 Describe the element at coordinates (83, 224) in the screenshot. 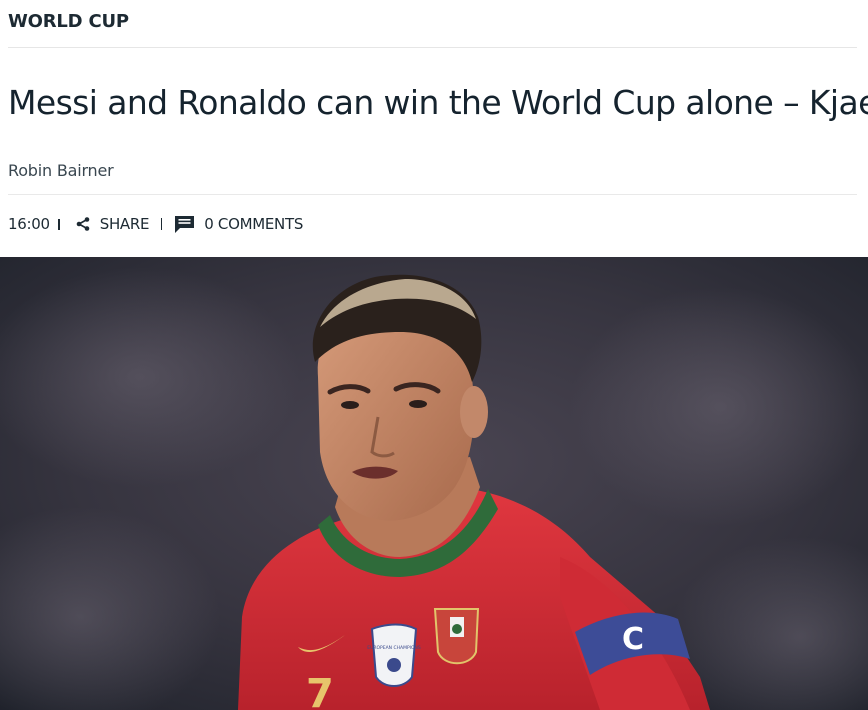

I see `share-icon` at that location.